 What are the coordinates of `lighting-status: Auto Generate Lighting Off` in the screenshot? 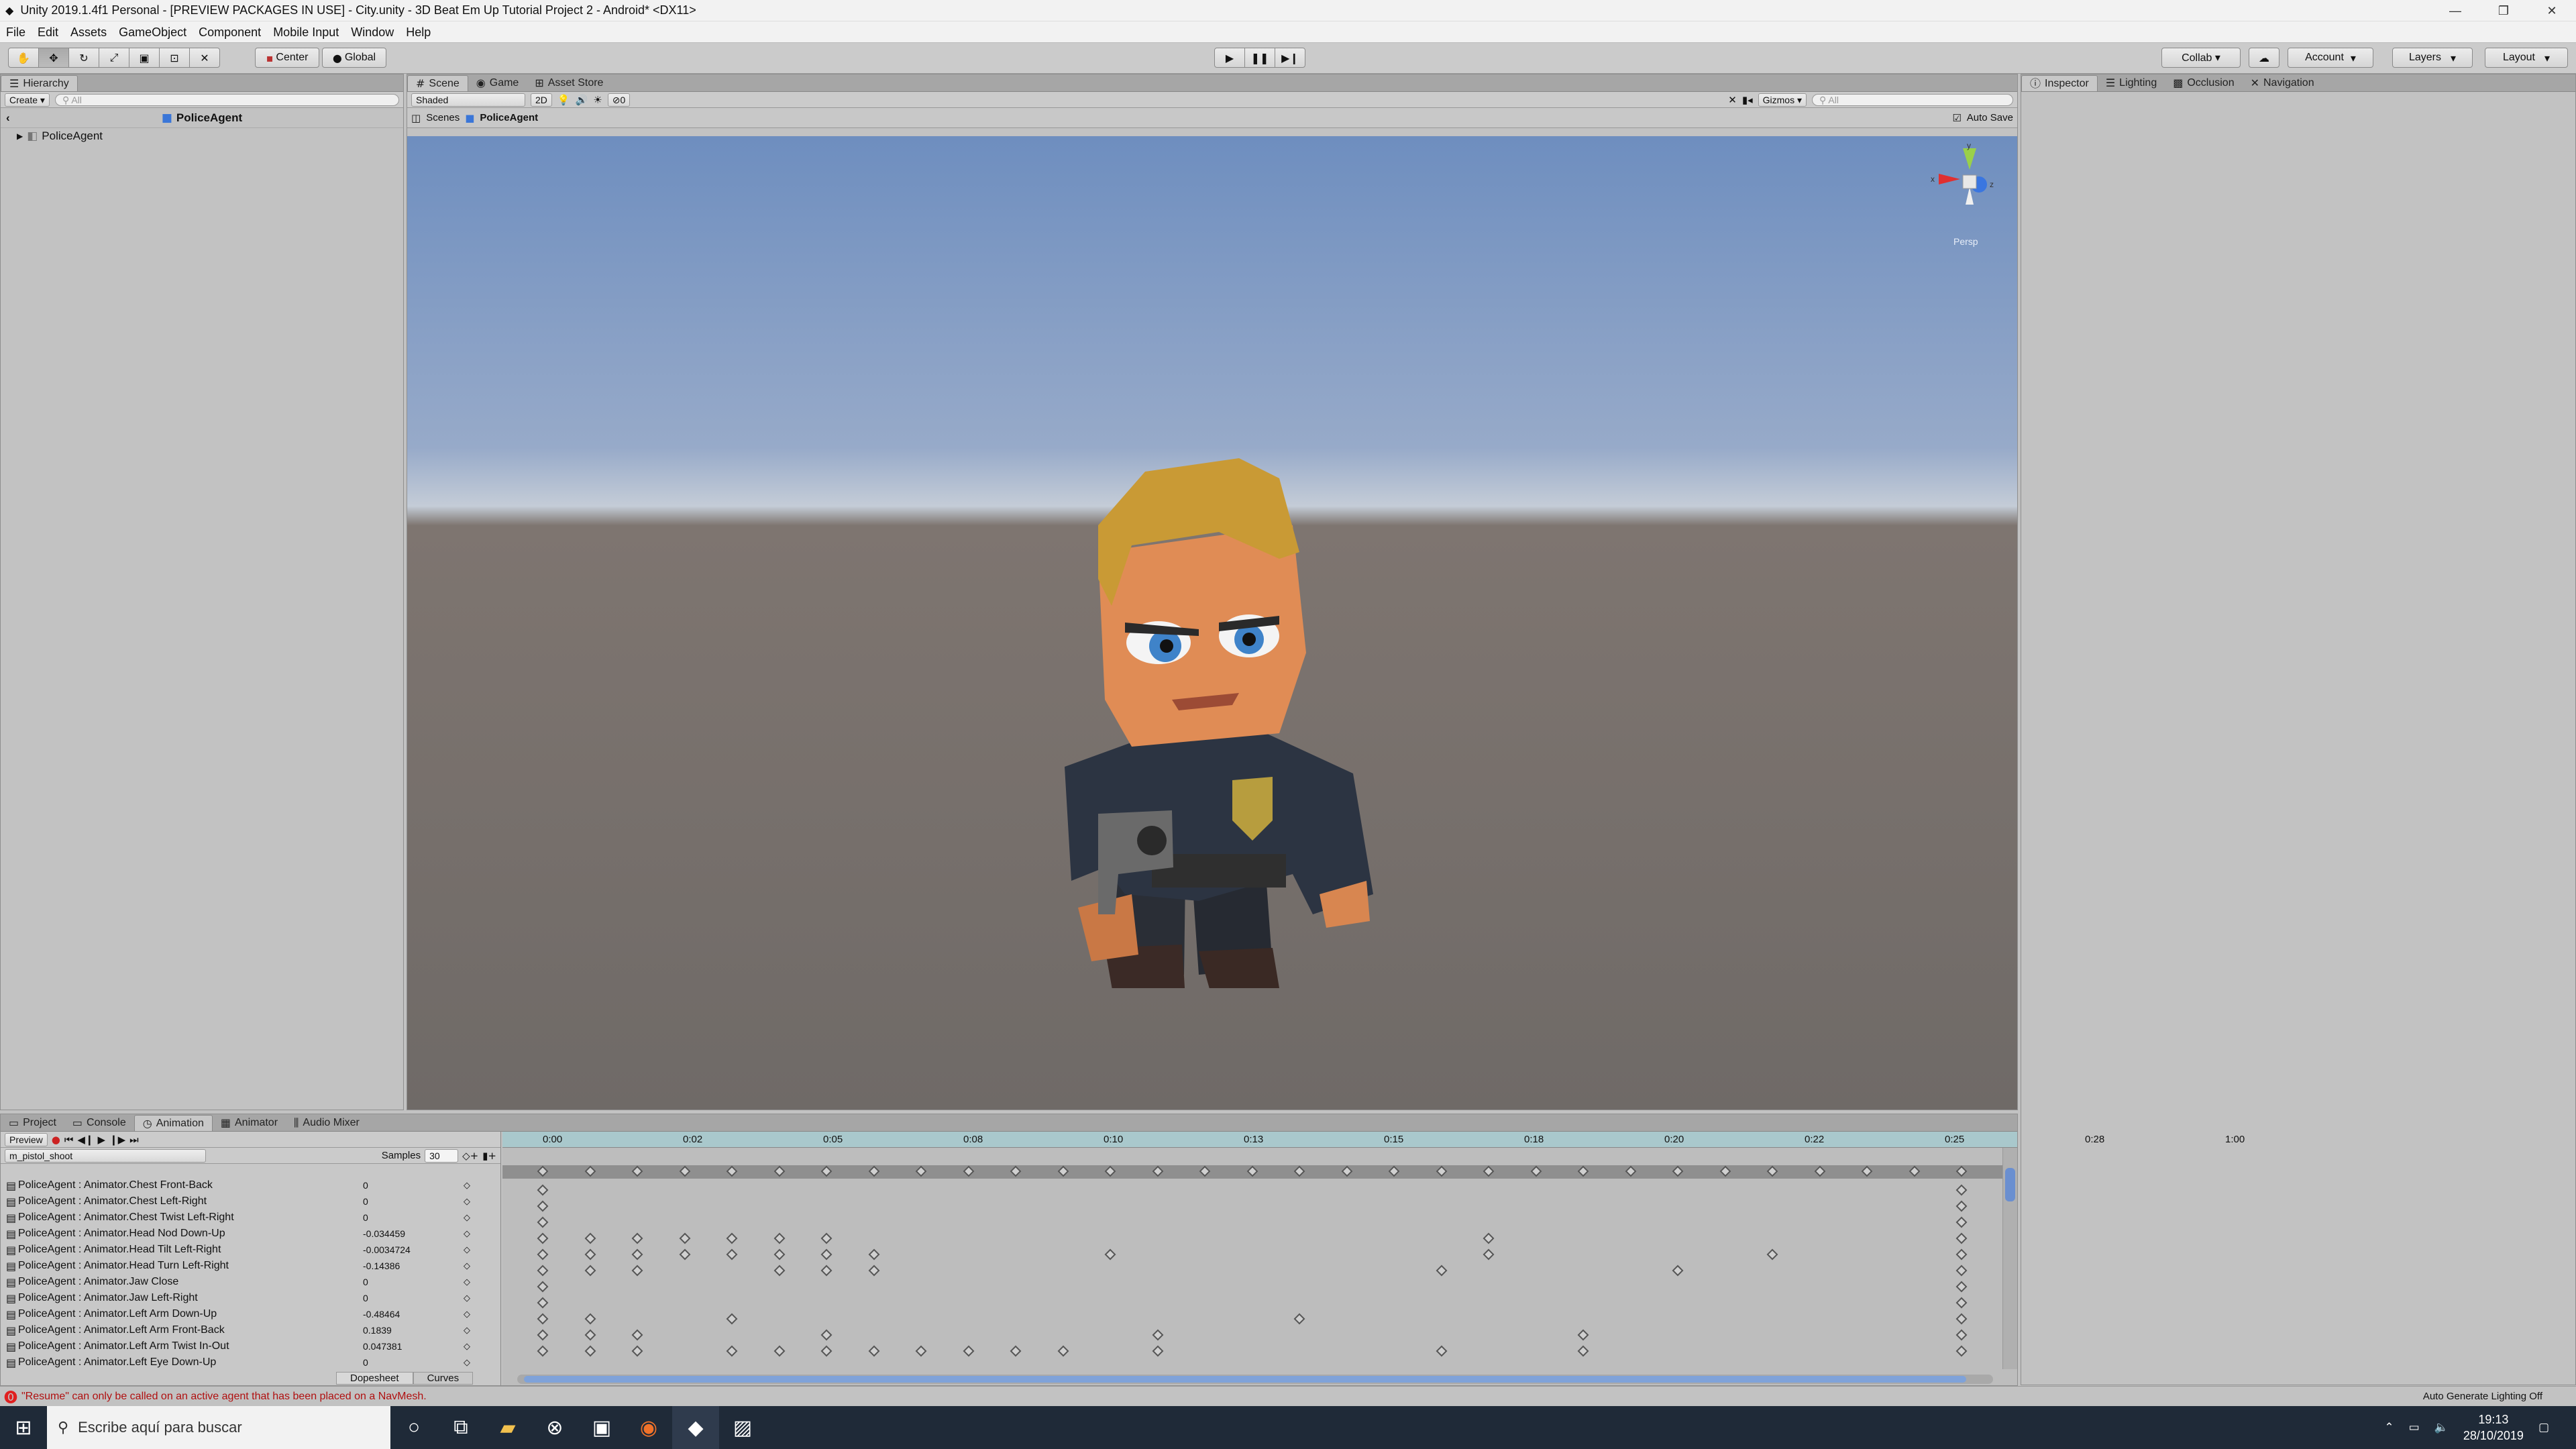 It's located at (2482, 1396).